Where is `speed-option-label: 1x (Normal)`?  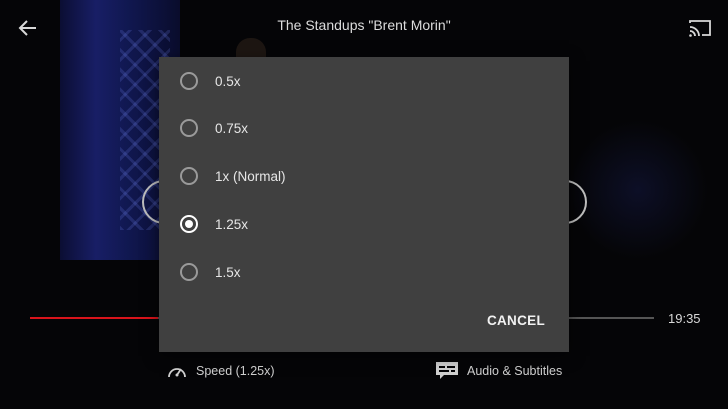 speed-option-label: 1x (Normal) is located at coordinates (250, 176).